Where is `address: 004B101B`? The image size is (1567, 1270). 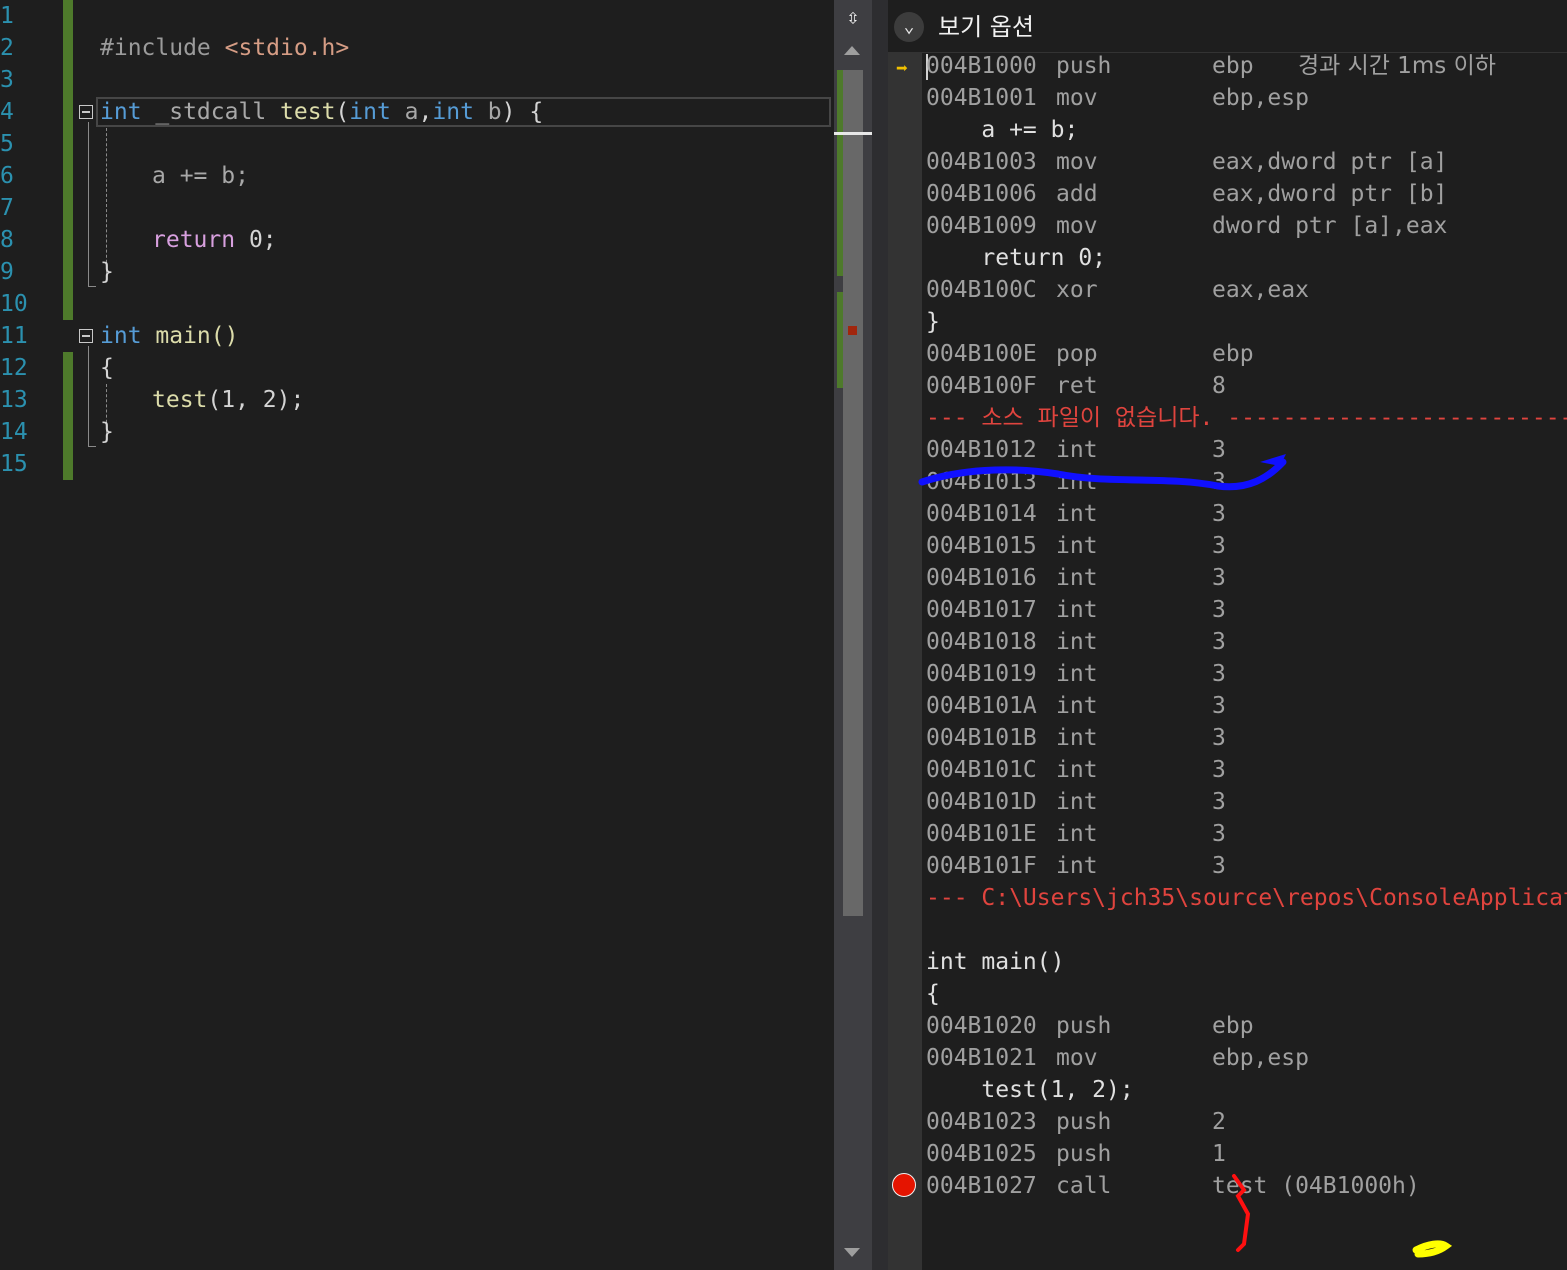
address: 004B101B is located at coordinates (981, 738).